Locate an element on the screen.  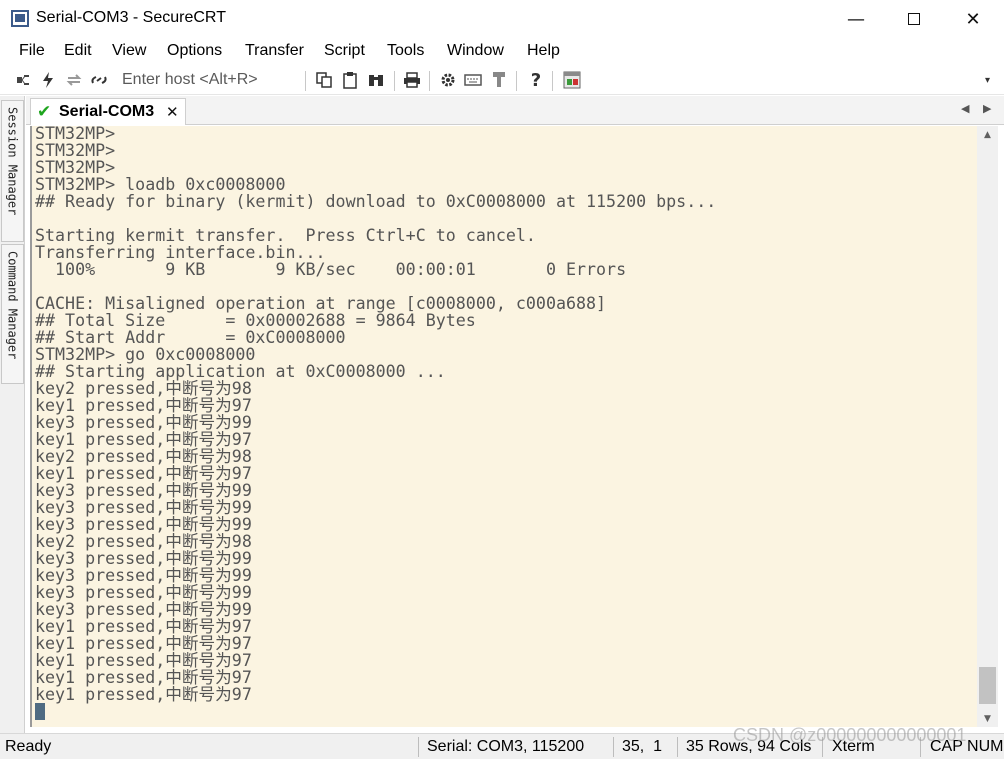
tab-scroll-left-icon: ◀ is located at coordinates (965, 108).